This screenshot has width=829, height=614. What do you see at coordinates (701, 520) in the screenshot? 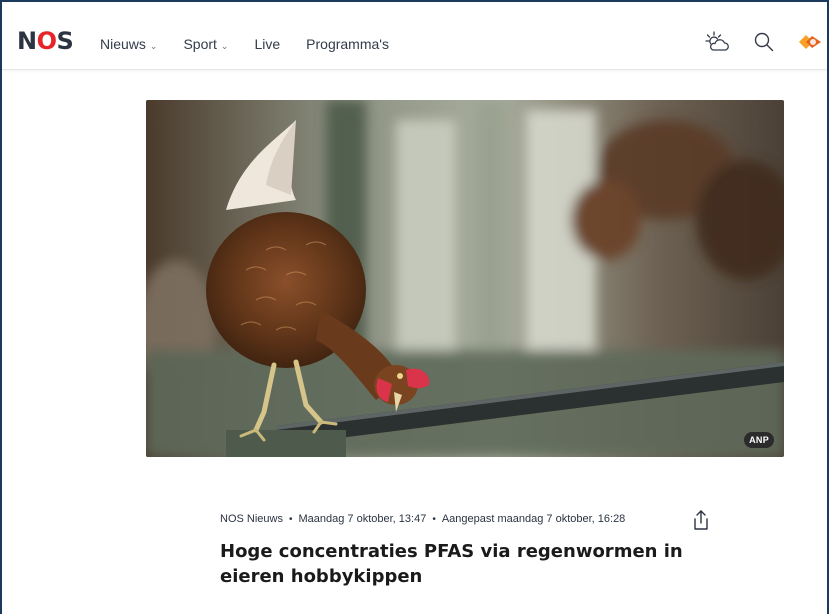
I see `share-icon` at bounding box center [701, 520].